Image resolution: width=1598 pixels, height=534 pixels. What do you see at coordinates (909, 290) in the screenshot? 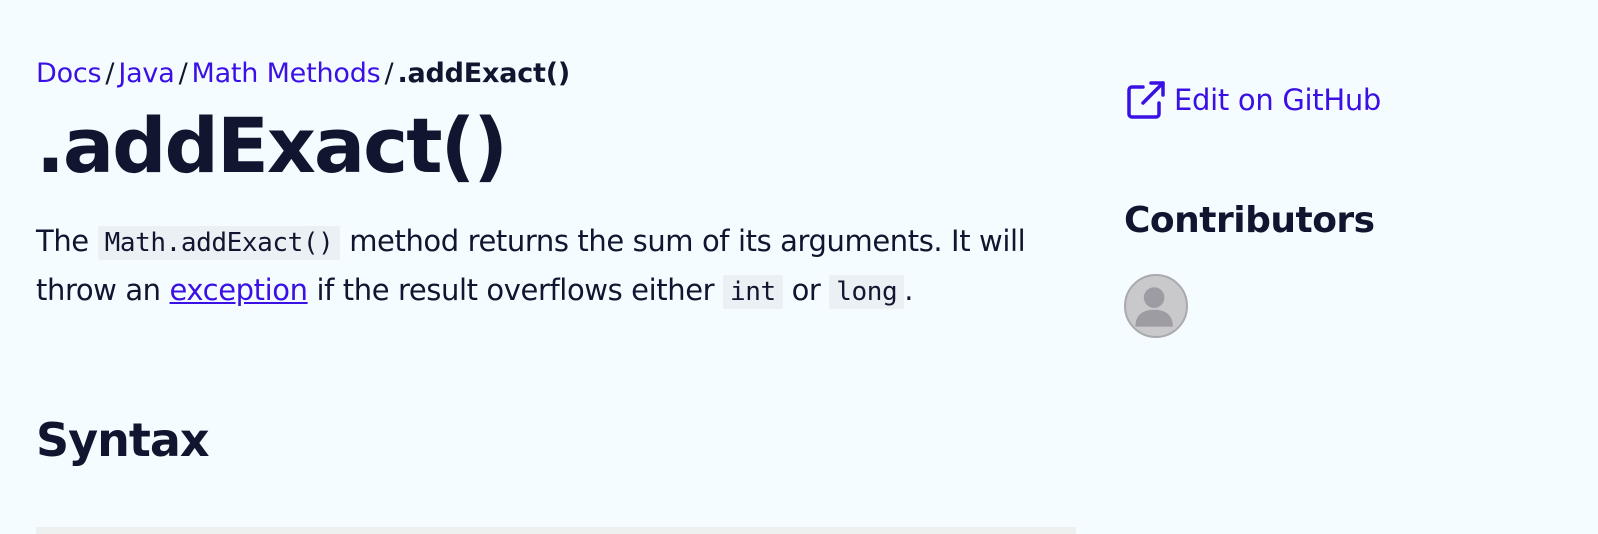
I see `intro-text: .` at bounding box center [909, 290].